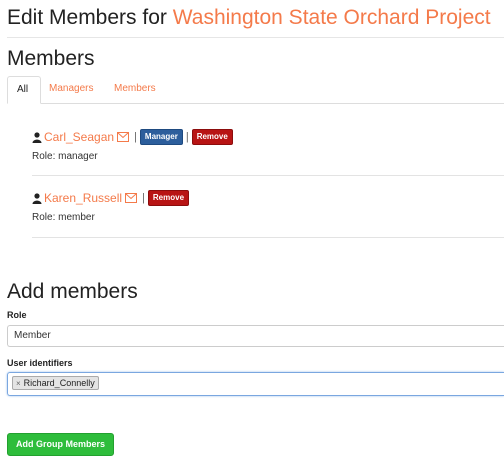 This screenshot has width=504, height=463. What do you see at coordinates (161, 137) in the screenshot?
I see `manager-badge: Manager` at bounding box center [161, 137].